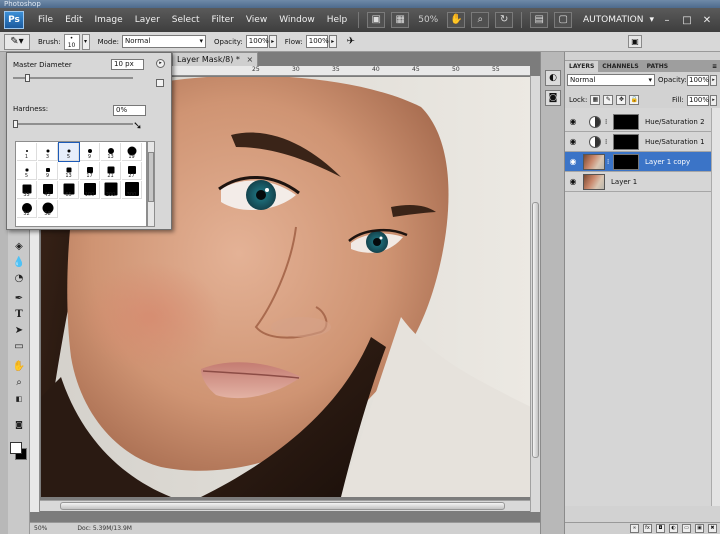 This screenshot has height=534, width=720. What do you see at coordinates (27, 78) in the screenshot?
I see `master-diameter-slider-knob` at bounding box center [27, 78].